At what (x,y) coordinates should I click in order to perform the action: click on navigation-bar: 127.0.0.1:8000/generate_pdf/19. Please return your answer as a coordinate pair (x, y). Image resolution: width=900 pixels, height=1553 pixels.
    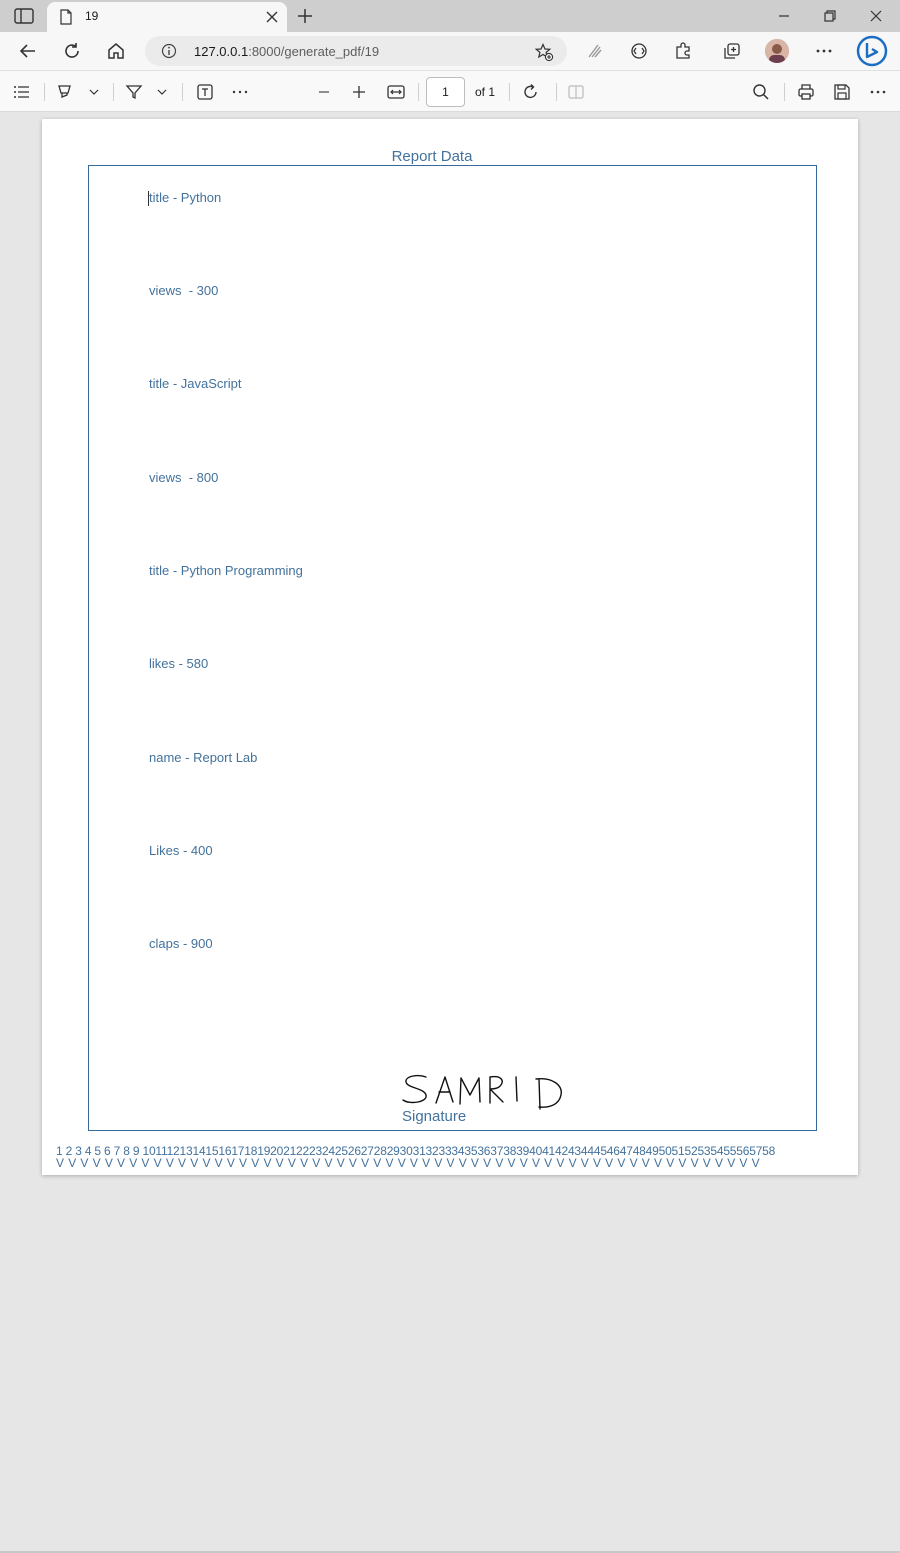
    Looking at the image, I should click on (450, 51).